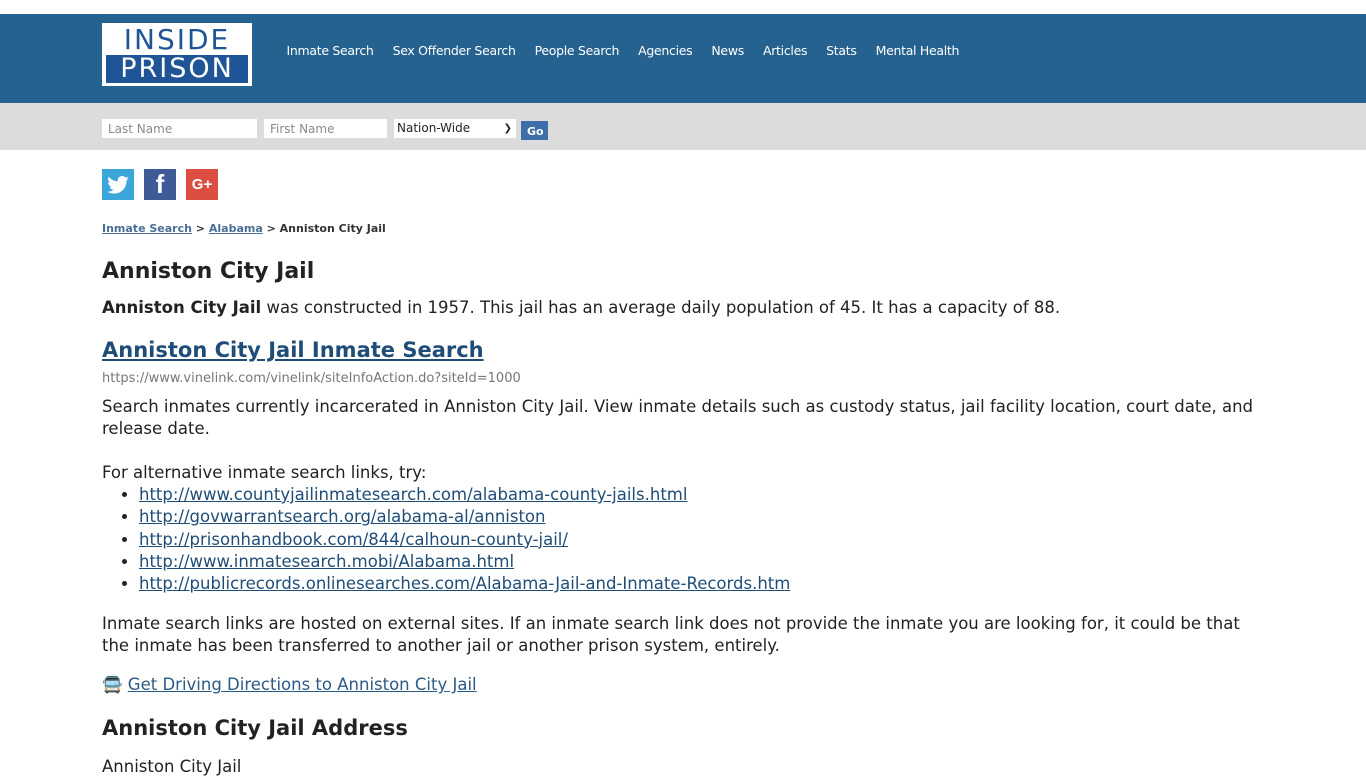  What do you see at coordinates (293, 350) in the screenshot?
I see `inmate-search-link: Anniston City Jail Inmate Search` at bounding box center [293, 350].